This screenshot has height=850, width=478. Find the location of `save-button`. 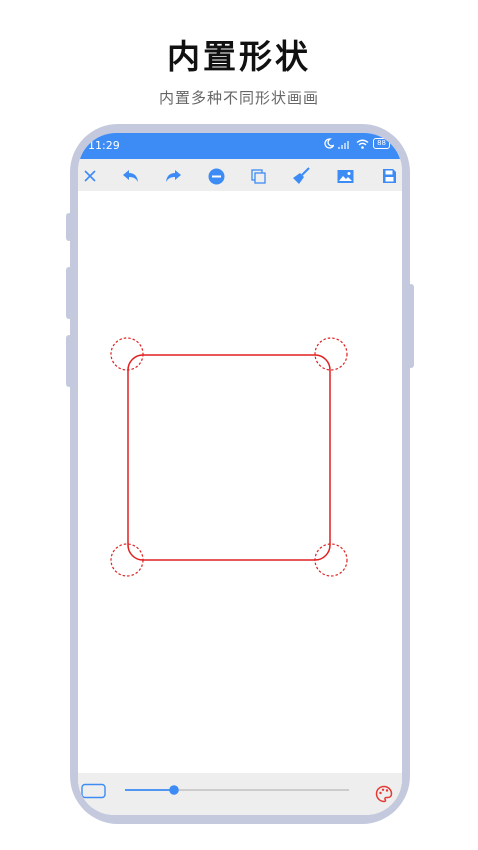

save-button is located at coordinates (389, 176).